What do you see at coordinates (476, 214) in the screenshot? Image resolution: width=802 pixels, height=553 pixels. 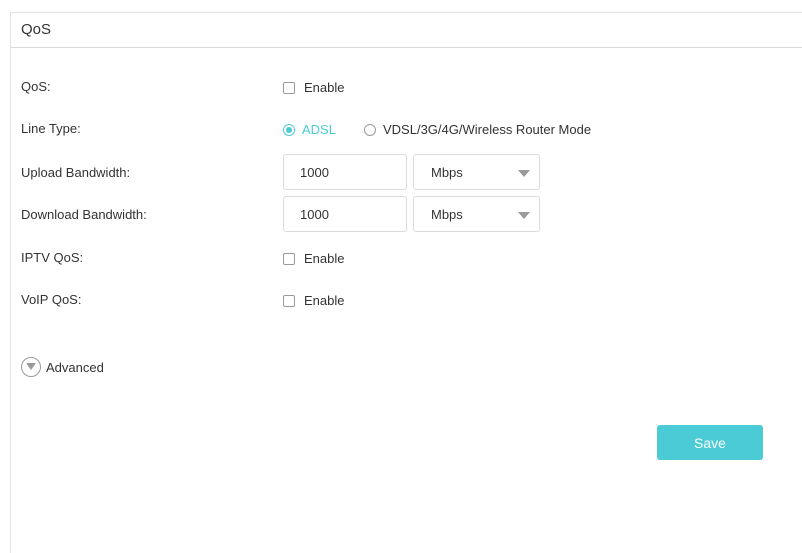 I see `download-unit-select: Mbps` at bounding box center [476, 214].